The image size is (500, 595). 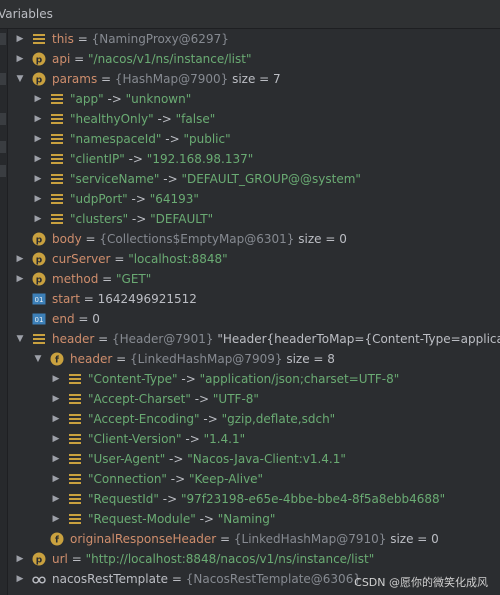 I want to click on variable-ref: {NacosRestTemplate@6306}, so click(x=273, y=579).